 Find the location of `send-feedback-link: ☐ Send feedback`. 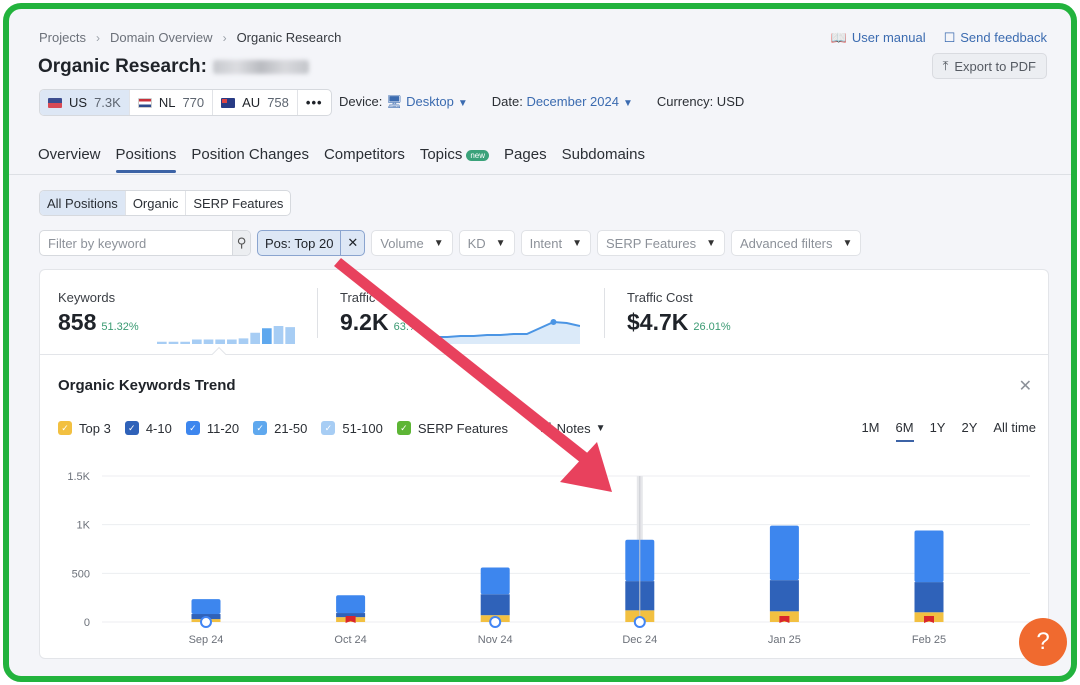

send-feedback-link: ☐ Send feedback is located at coordinates (995, 38).